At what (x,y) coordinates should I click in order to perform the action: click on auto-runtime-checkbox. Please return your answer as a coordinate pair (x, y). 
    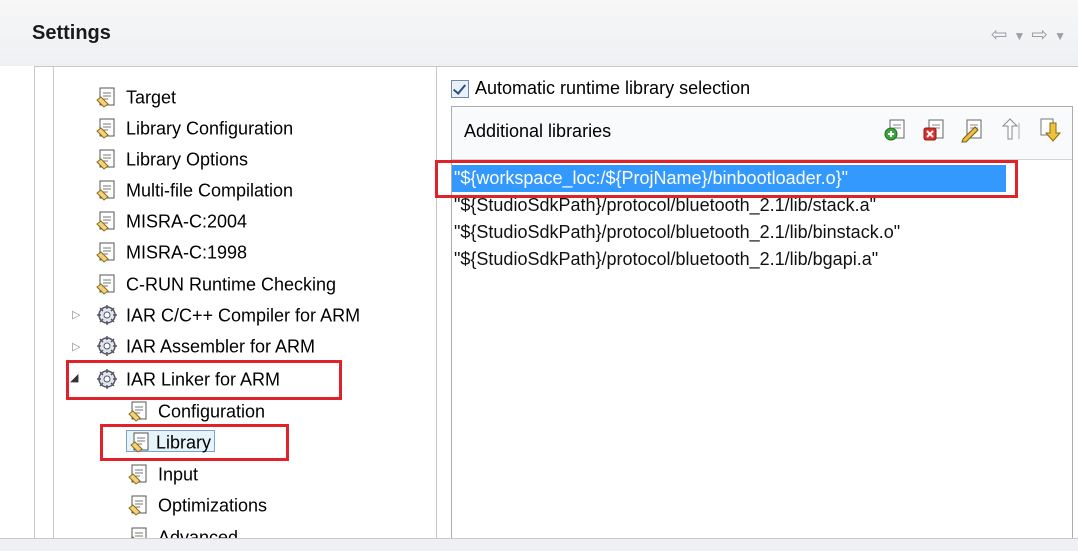
    Looking at the image, I should click on (460, 89).